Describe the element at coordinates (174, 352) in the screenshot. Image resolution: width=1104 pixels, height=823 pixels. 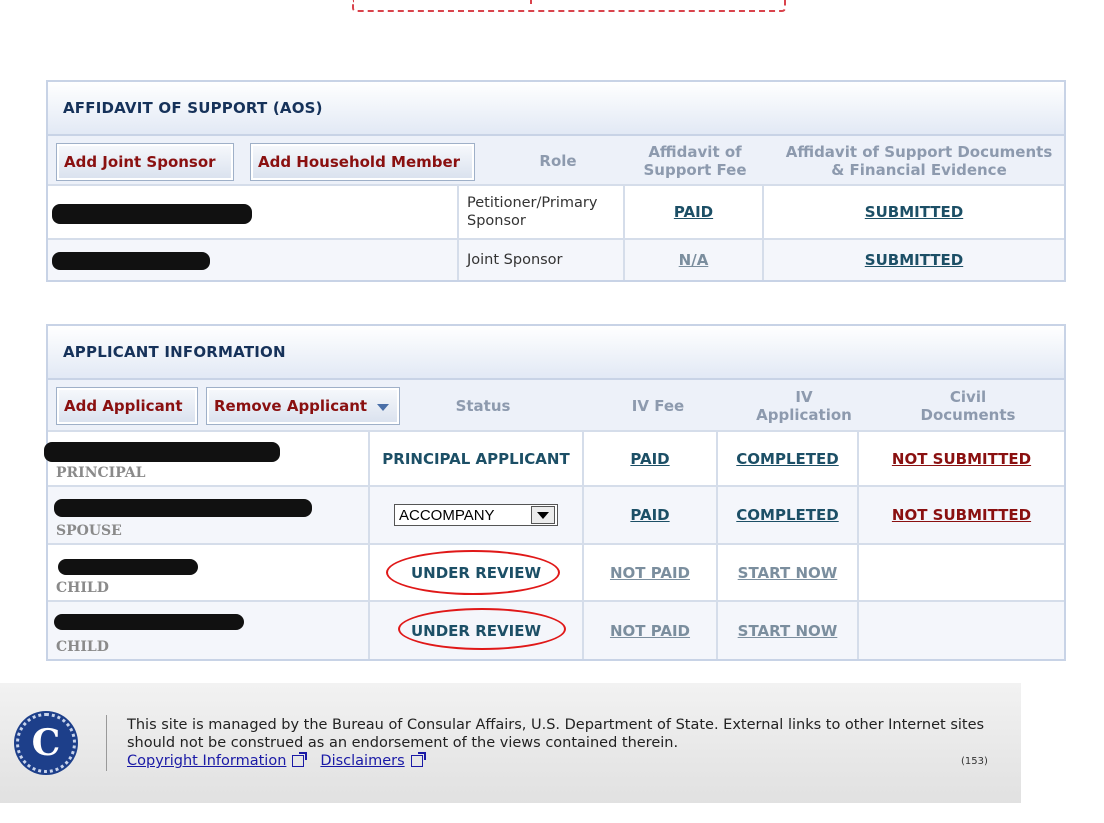
I see `applicant-panel-title: APPLICANT INFORMATION` at that location.